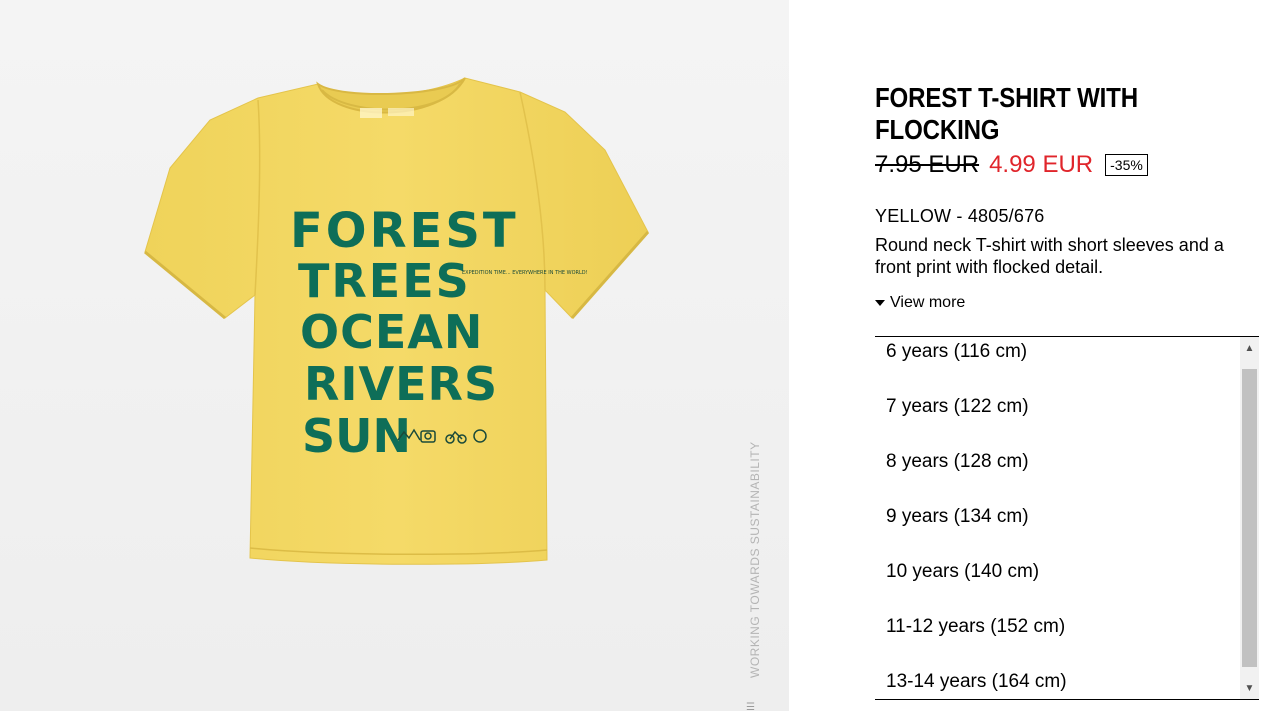 This screenshot has height=711, width=1261. I want to click on size-option-13-14-years: 13-14 years (164 cm), so click(976, 682).